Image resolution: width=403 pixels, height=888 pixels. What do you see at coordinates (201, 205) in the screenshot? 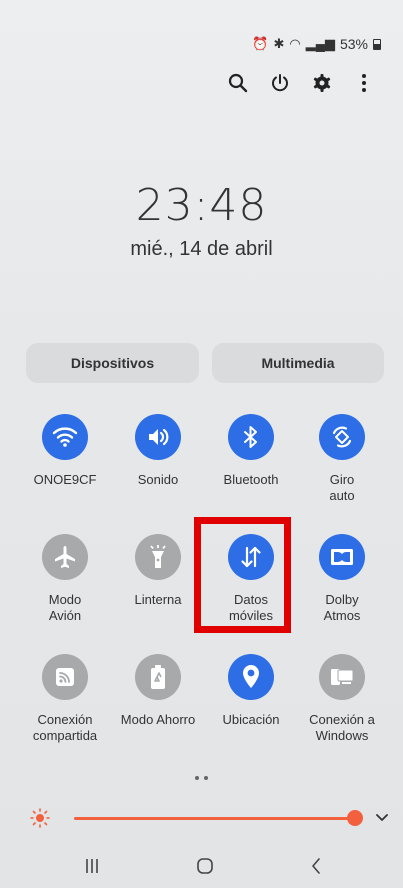
I see `clock-time: 23:48` at bounding box center [201, 205].